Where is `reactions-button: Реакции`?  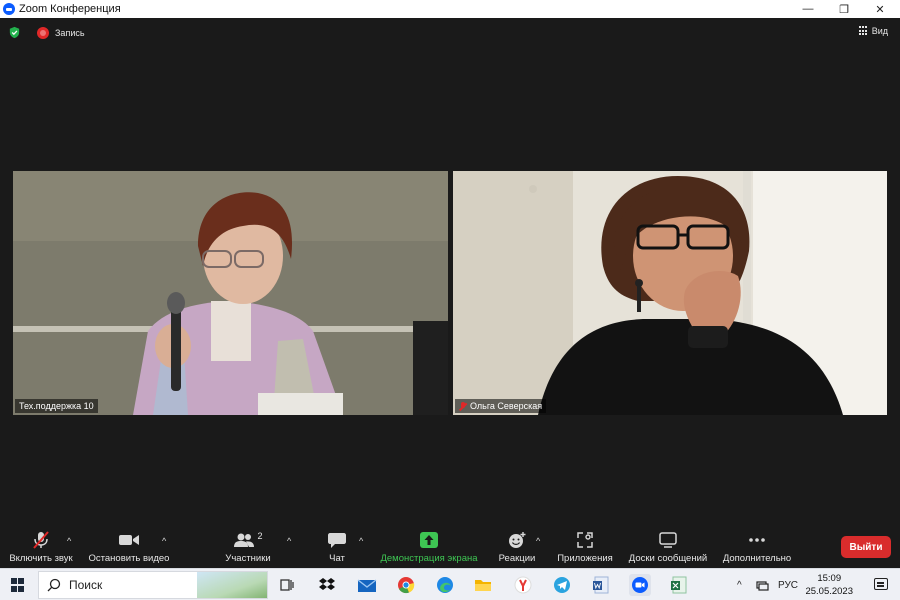
reactions-button: Реакции is located at coordinates (517, 548).